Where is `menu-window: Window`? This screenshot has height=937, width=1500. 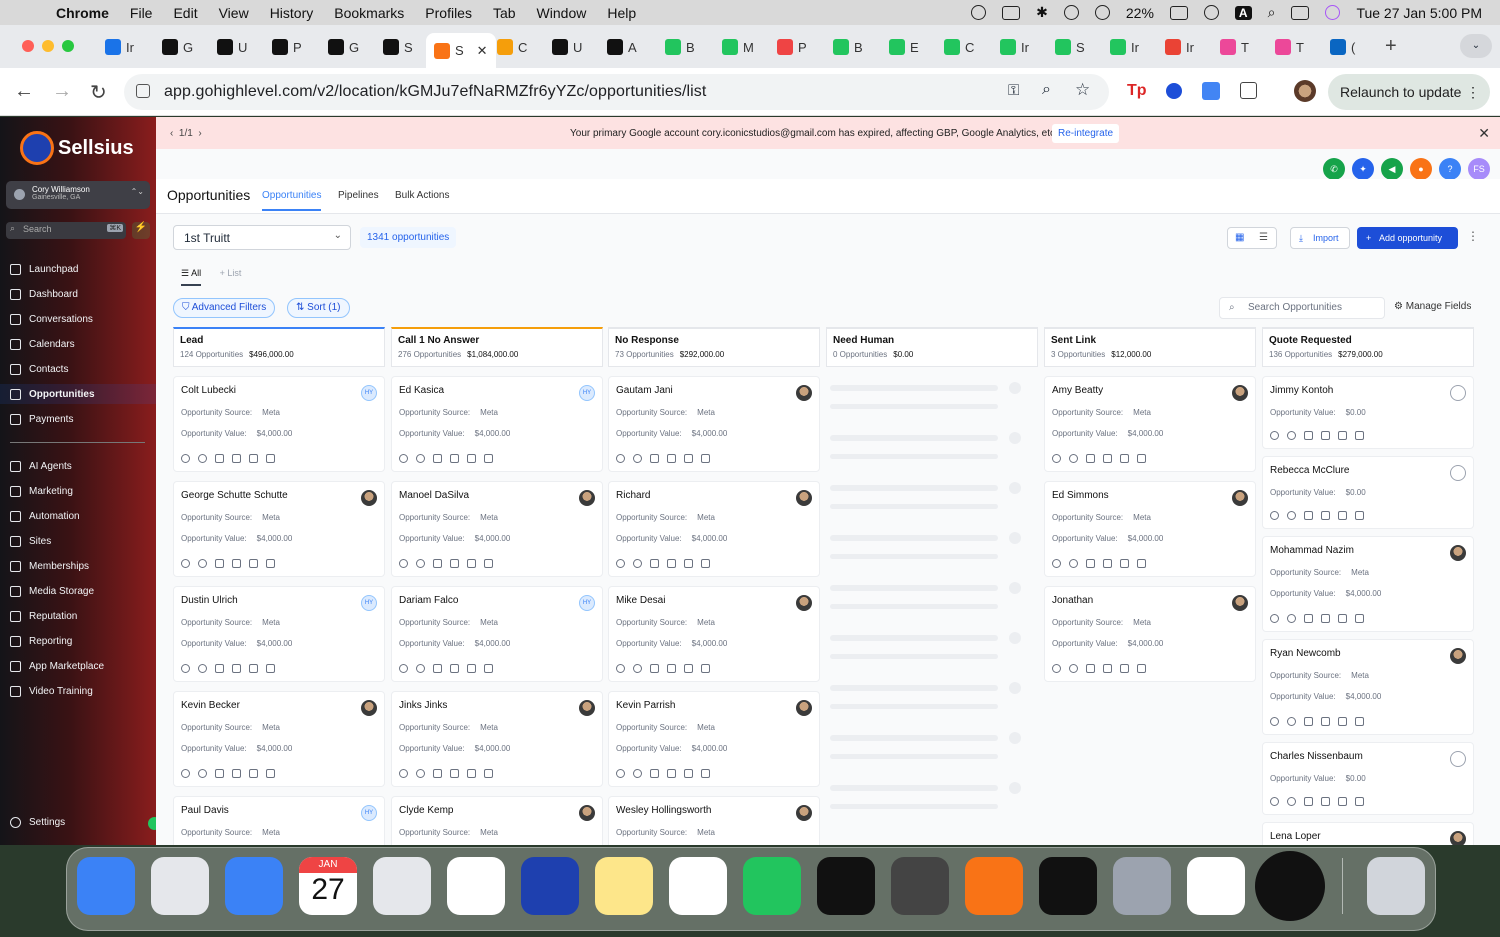 menu-window: Window is located at coordinates (562, 13).